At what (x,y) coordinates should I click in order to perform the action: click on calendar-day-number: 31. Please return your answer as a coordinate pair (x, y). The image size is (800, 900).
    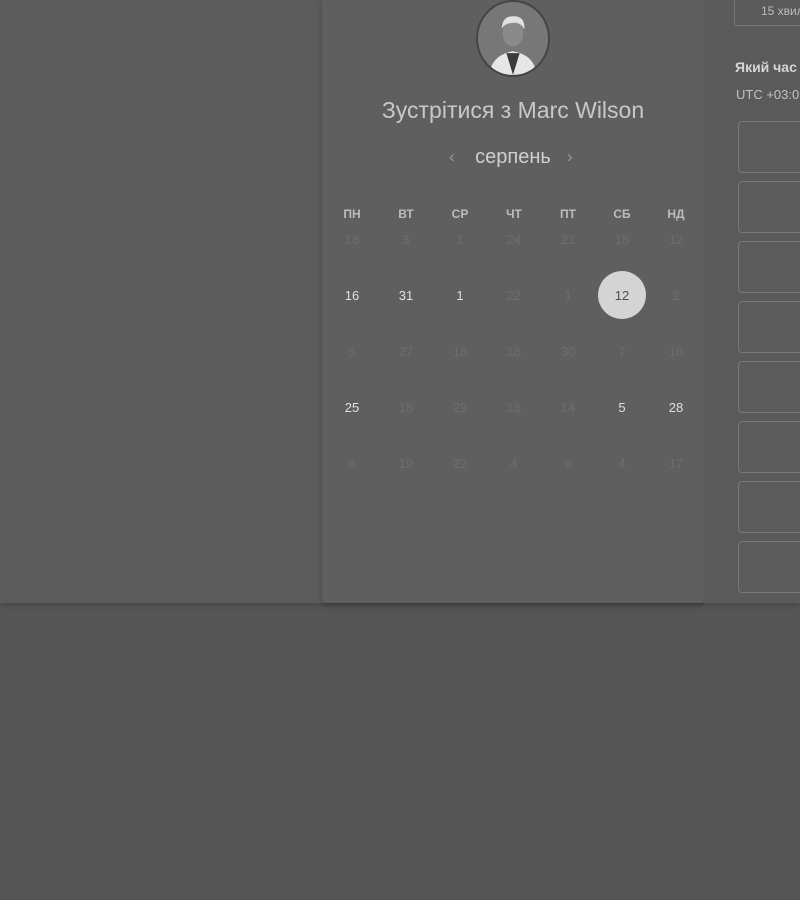
    Looking at the image, I should click on (406, 295).